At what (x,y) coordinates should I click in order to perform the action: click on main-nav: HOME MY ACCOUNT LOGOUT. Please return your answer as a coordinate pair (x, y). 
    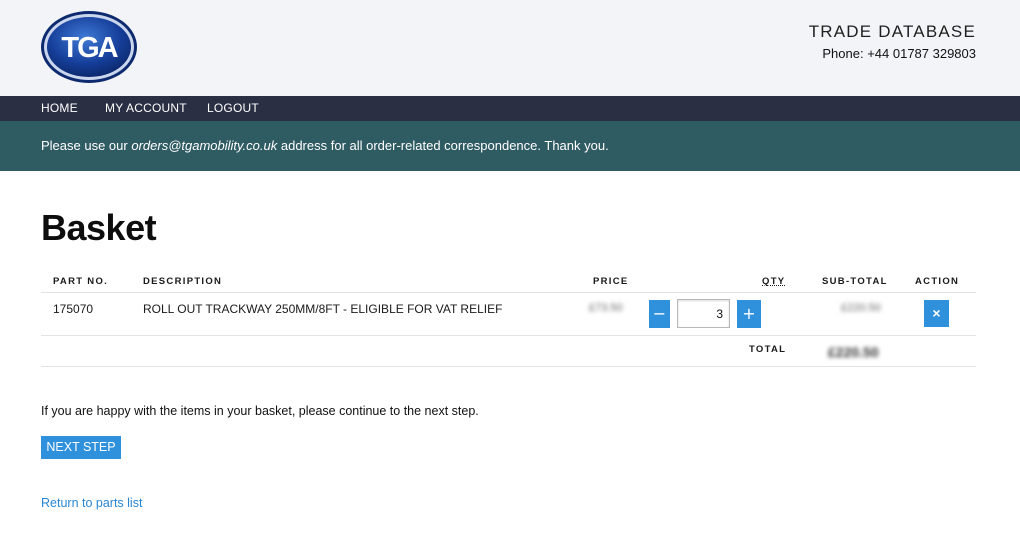
    Looking at the image, I should click on (510, 108).